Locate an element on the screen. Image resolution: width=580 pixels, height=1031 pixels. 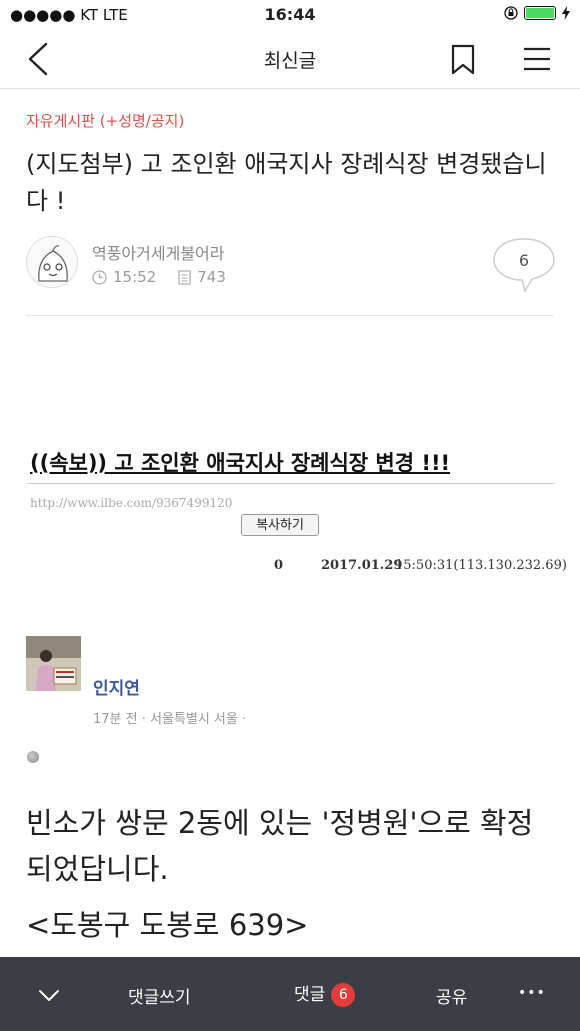
copy-url-button: 복사하기 is located at coordinates (280, 525).